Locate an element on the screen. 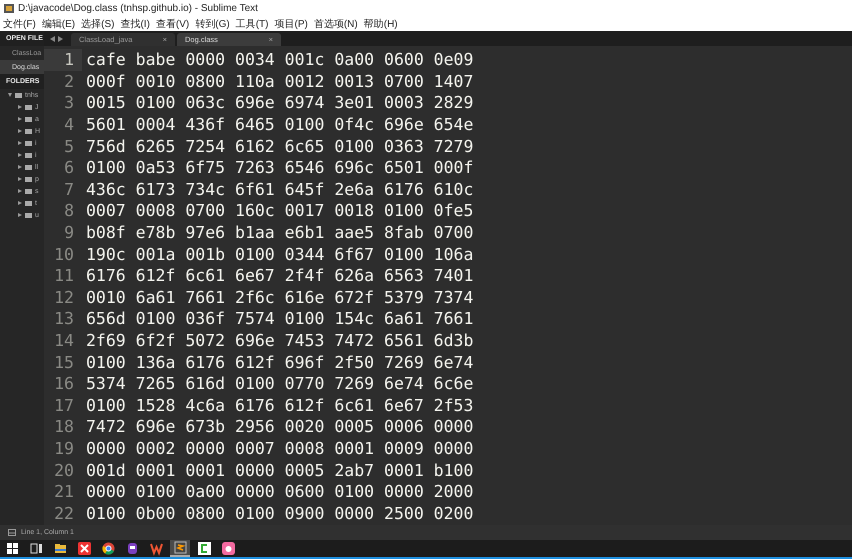 This screenshot has height=559, width=852. line-number: 3 is located at coordinates (69, 103).